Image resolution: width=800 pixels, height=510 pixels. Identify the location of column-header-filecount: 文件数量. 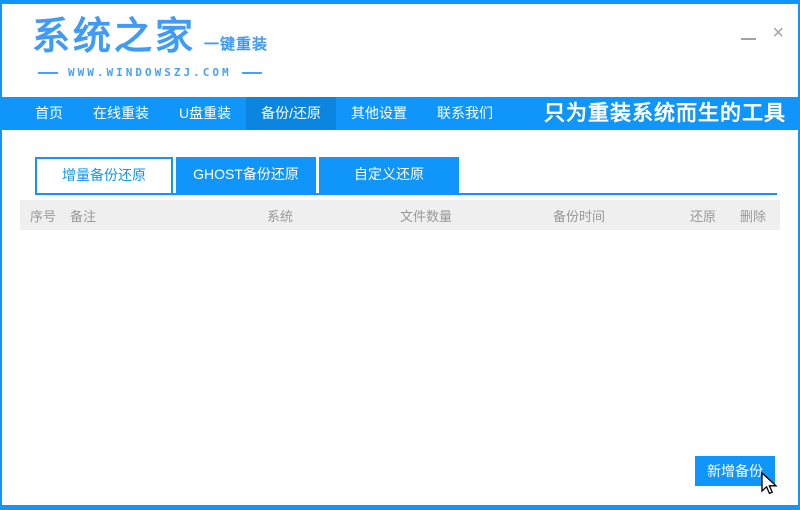
(426, 216).